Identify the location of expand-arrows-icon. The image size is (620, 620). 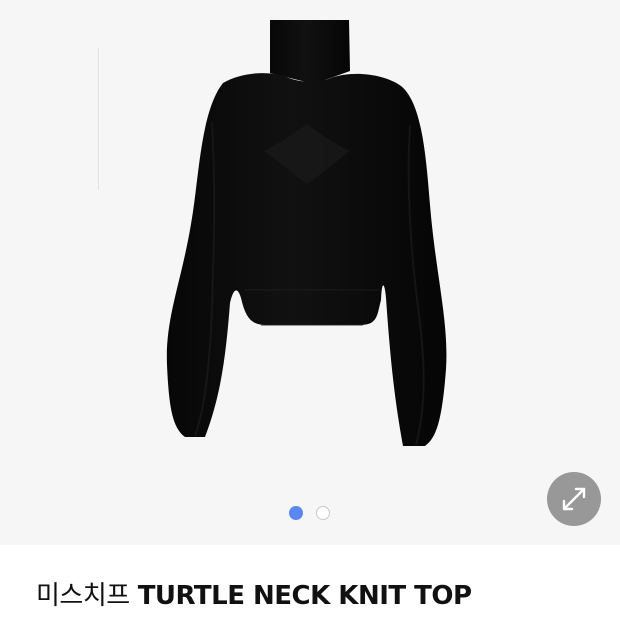
(574, 499).